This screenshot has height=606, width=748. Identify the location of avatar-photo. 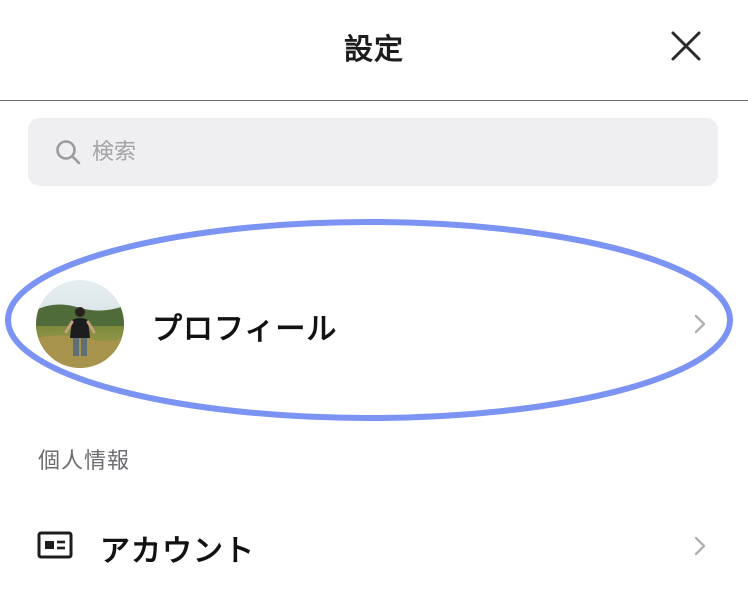
(80, 324).